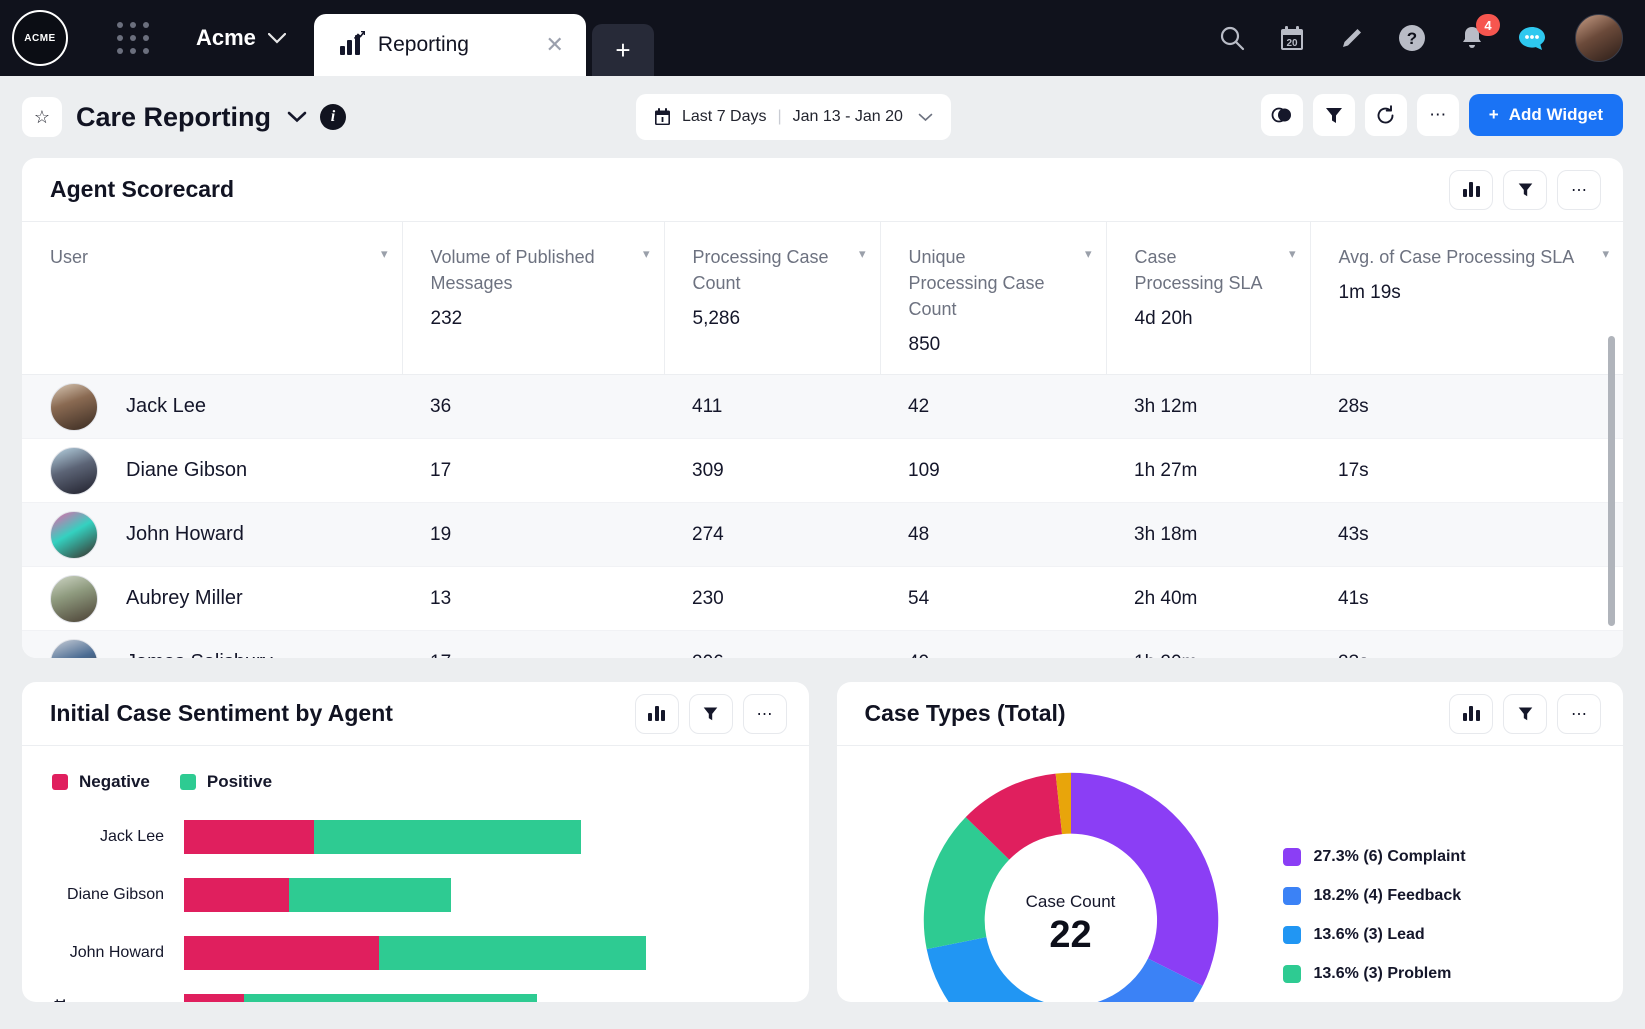  Describe the element at coordinates (226, 37) in the screenshot. I see `org-name: Acme` at that location.